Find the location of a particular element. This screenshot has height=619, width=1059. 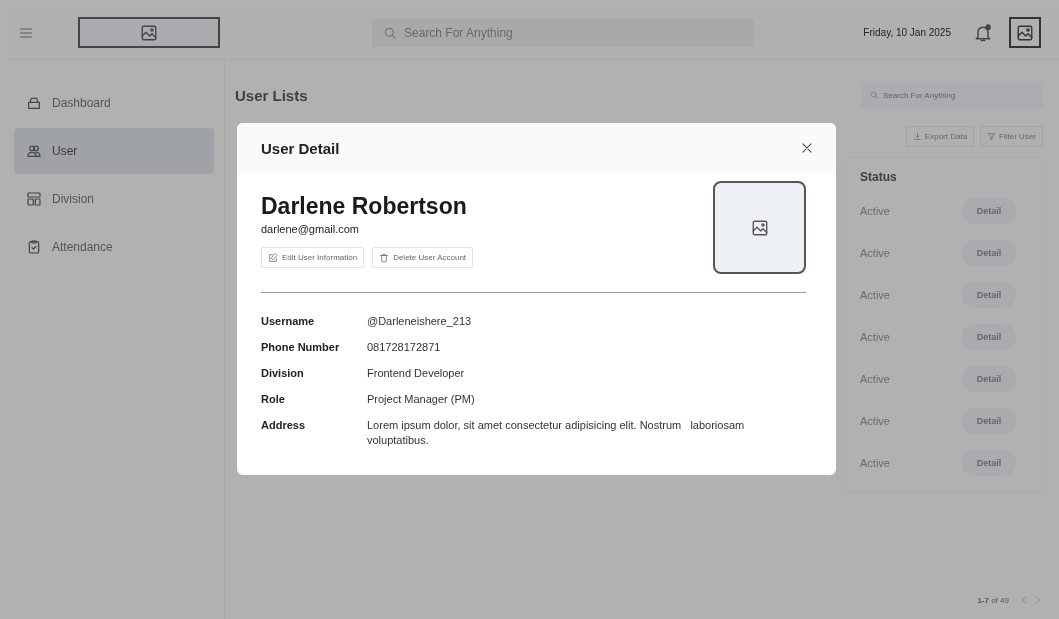

field-label: Address is located at coordinates (284, 425).